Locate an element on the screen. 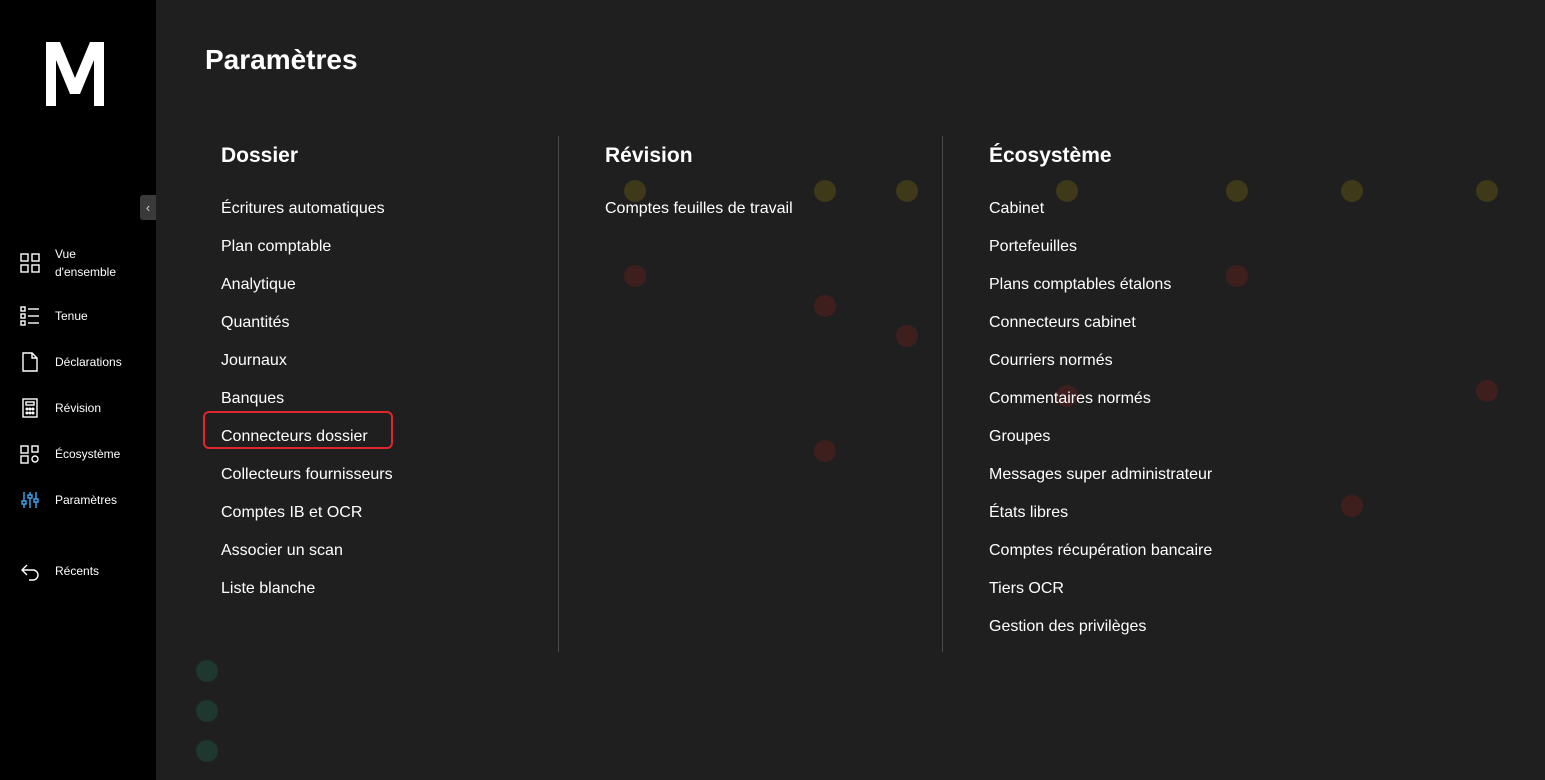  link-ecritures-automatiques: Écritures automatiques is located at coordinates (307, 209).